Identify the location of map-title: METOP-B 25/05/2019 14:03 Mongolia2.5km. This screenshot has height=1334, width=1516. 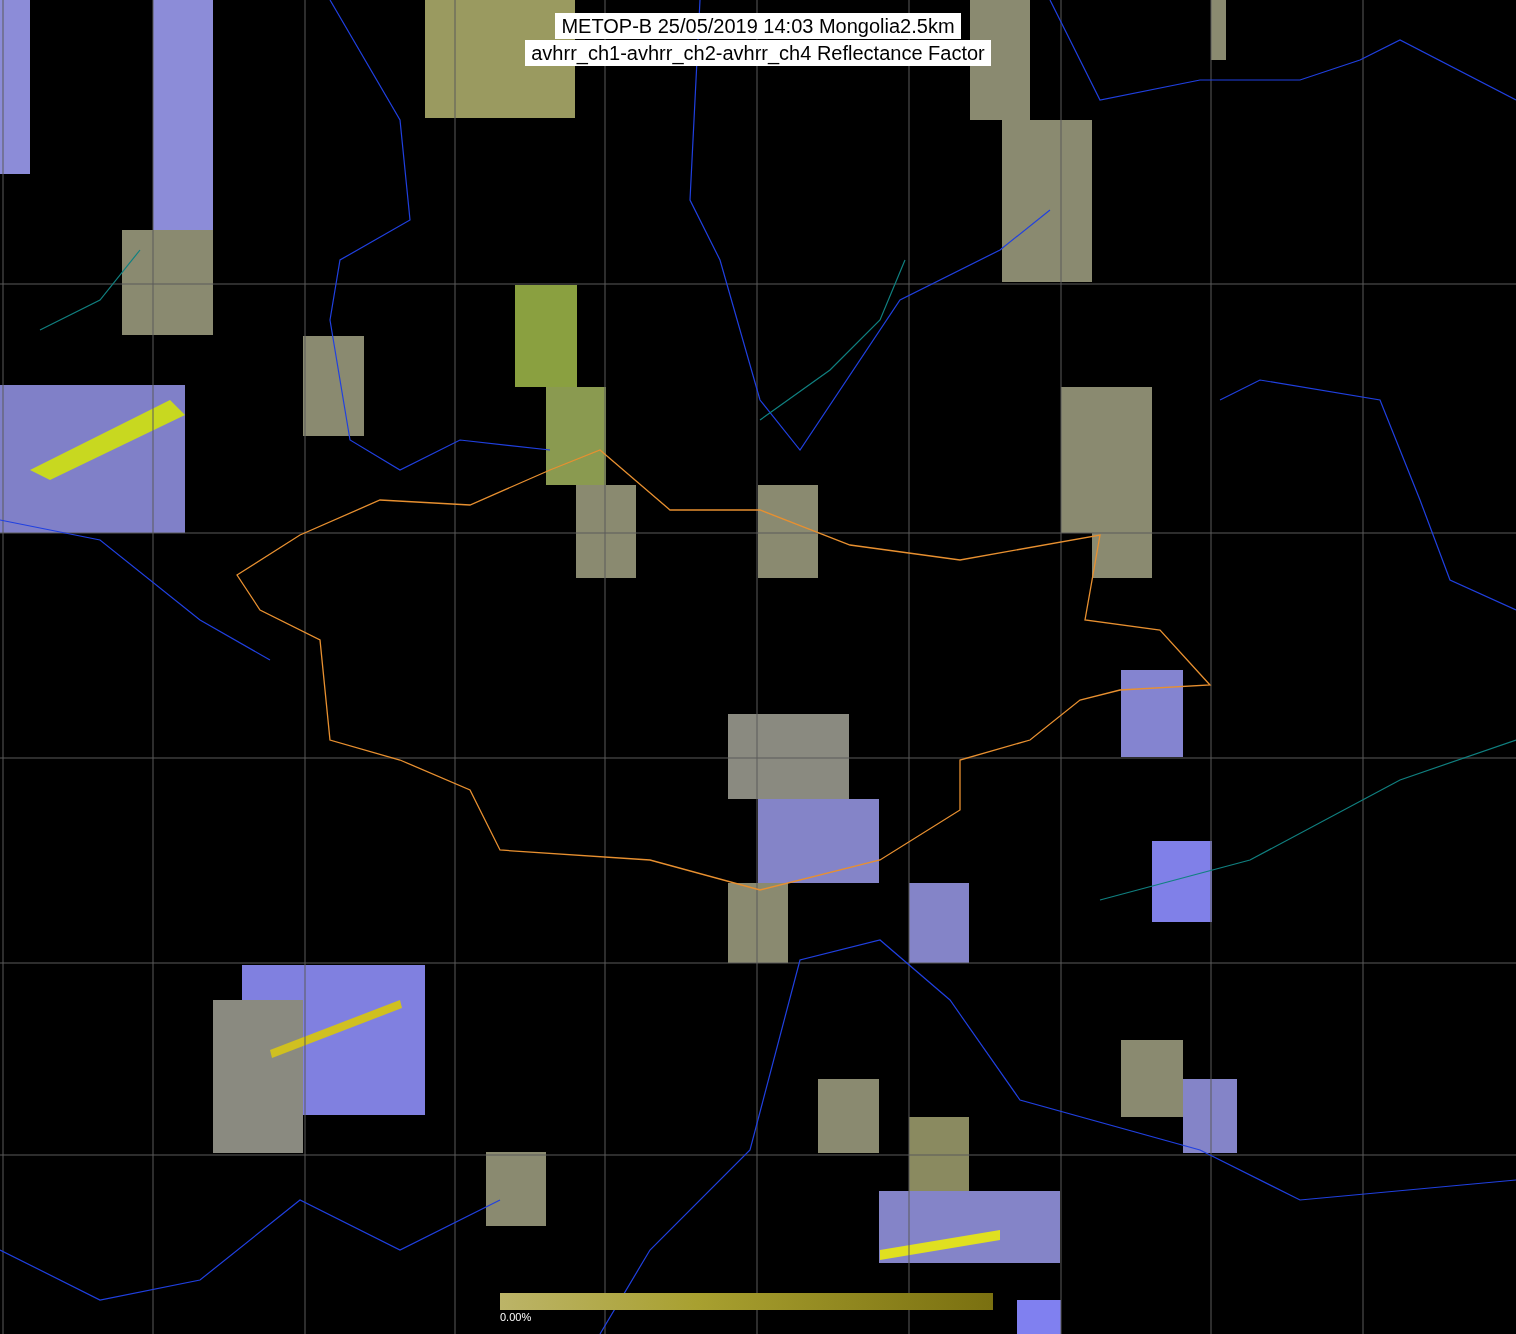
(758, 26).